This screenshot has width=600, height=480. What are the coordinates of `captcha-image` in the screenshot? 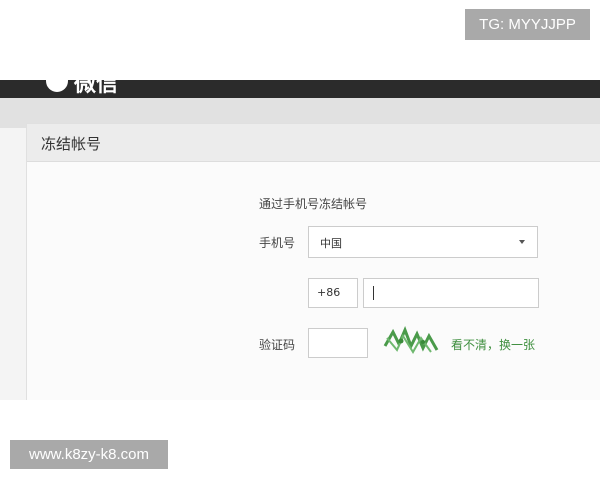 It's located at (411, 341).